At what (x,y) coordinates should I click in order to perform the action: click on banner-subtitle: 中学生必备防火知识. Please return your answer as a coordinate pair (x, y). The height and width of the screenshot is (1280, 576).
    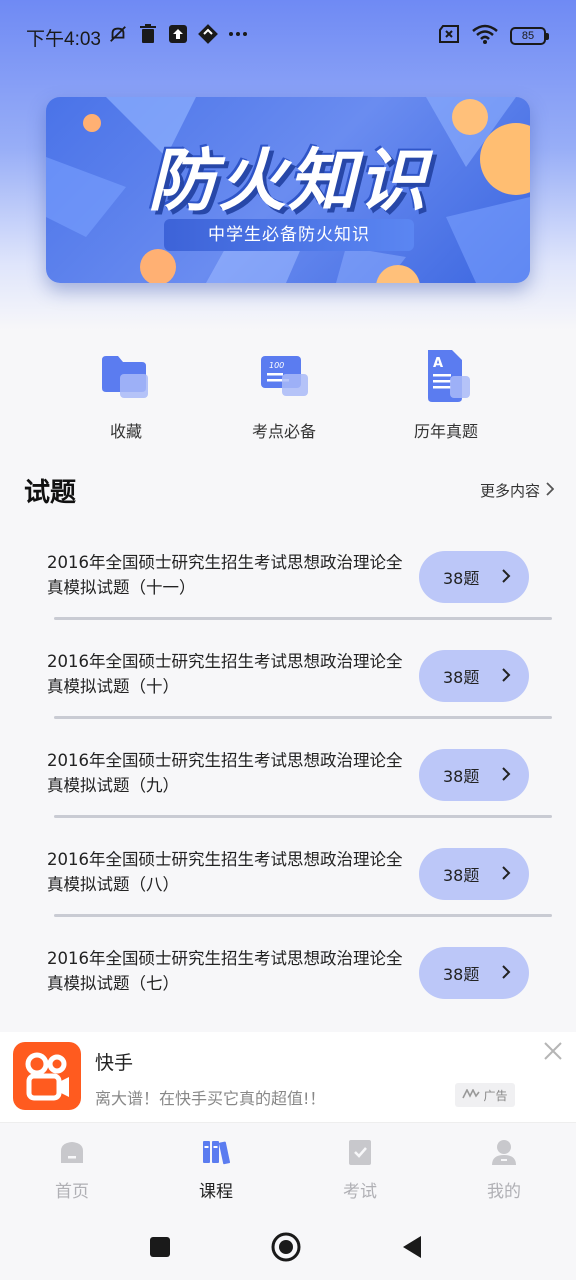
    Looking at the image, I should click on (289, 235).